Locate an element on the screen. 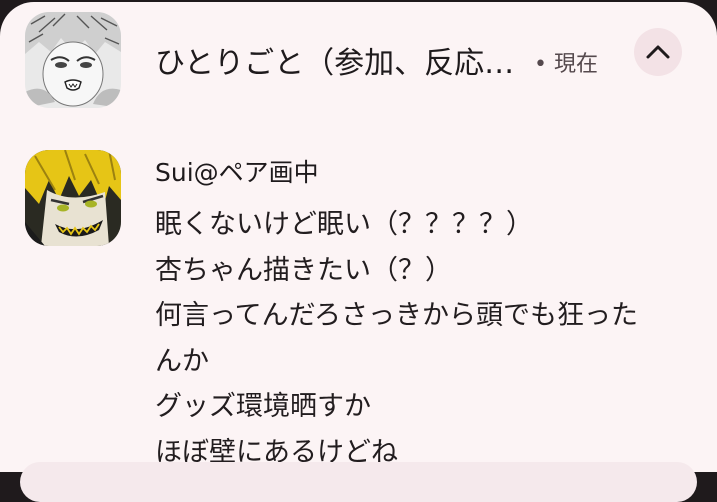 The image size is (717, 502). group-avatar is located at coordinates (73, 60).